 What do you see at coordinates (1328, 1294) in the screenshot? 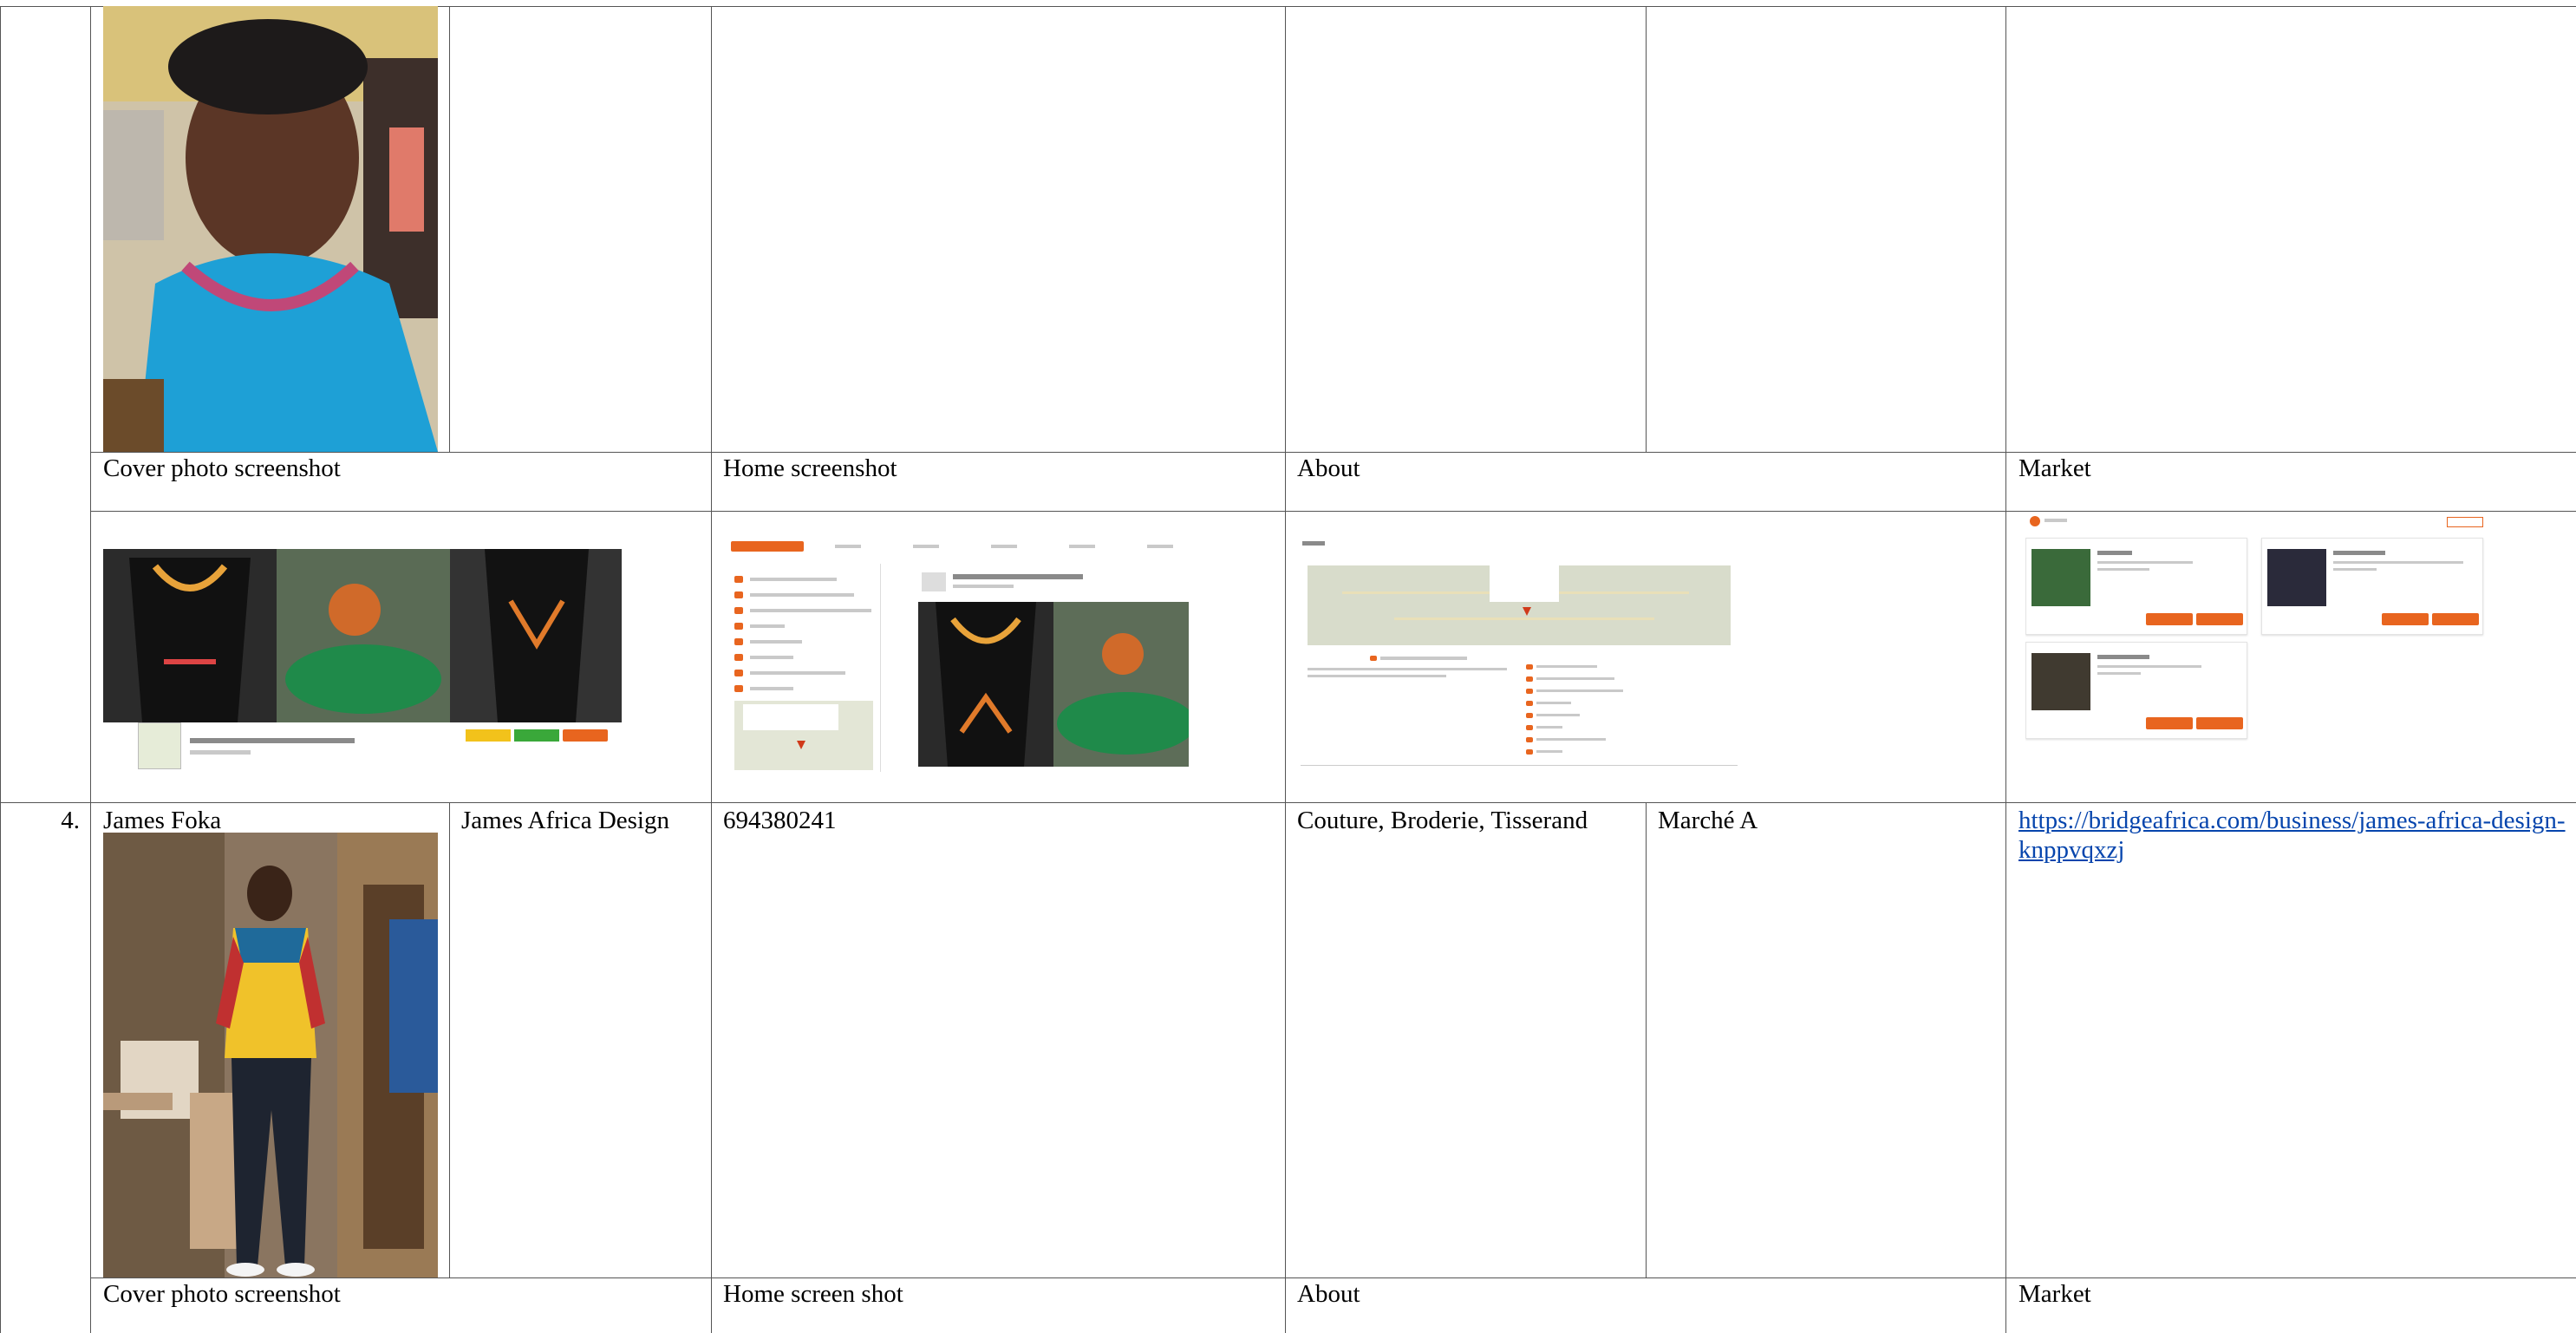
I see `about-label-2: About` at bounding box center [1328, 1294].